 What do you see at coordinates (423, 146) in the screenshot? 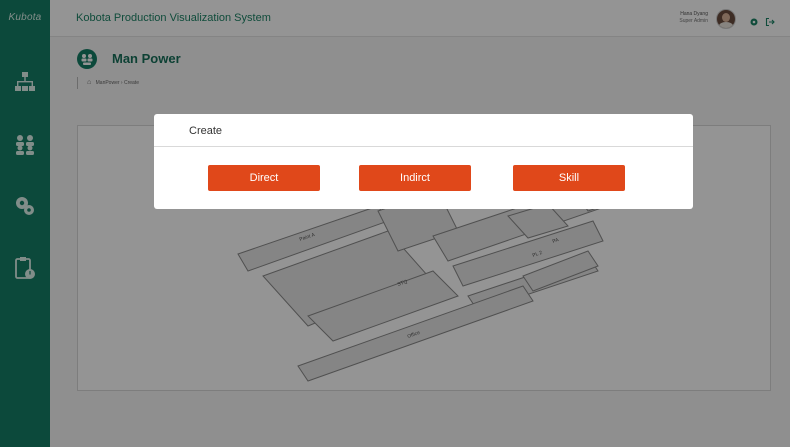
I see `dialog-divider` at bounding box center [423, 146].